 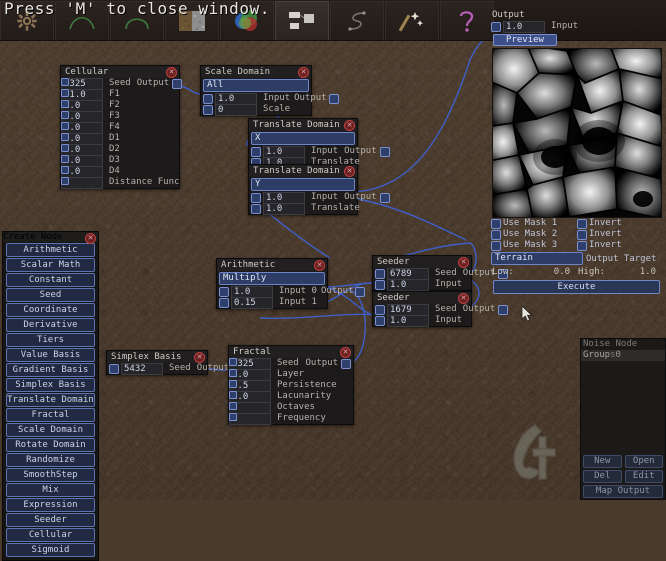 I want to click on use-mask-3-checkbox, so click(x=496, y=245).